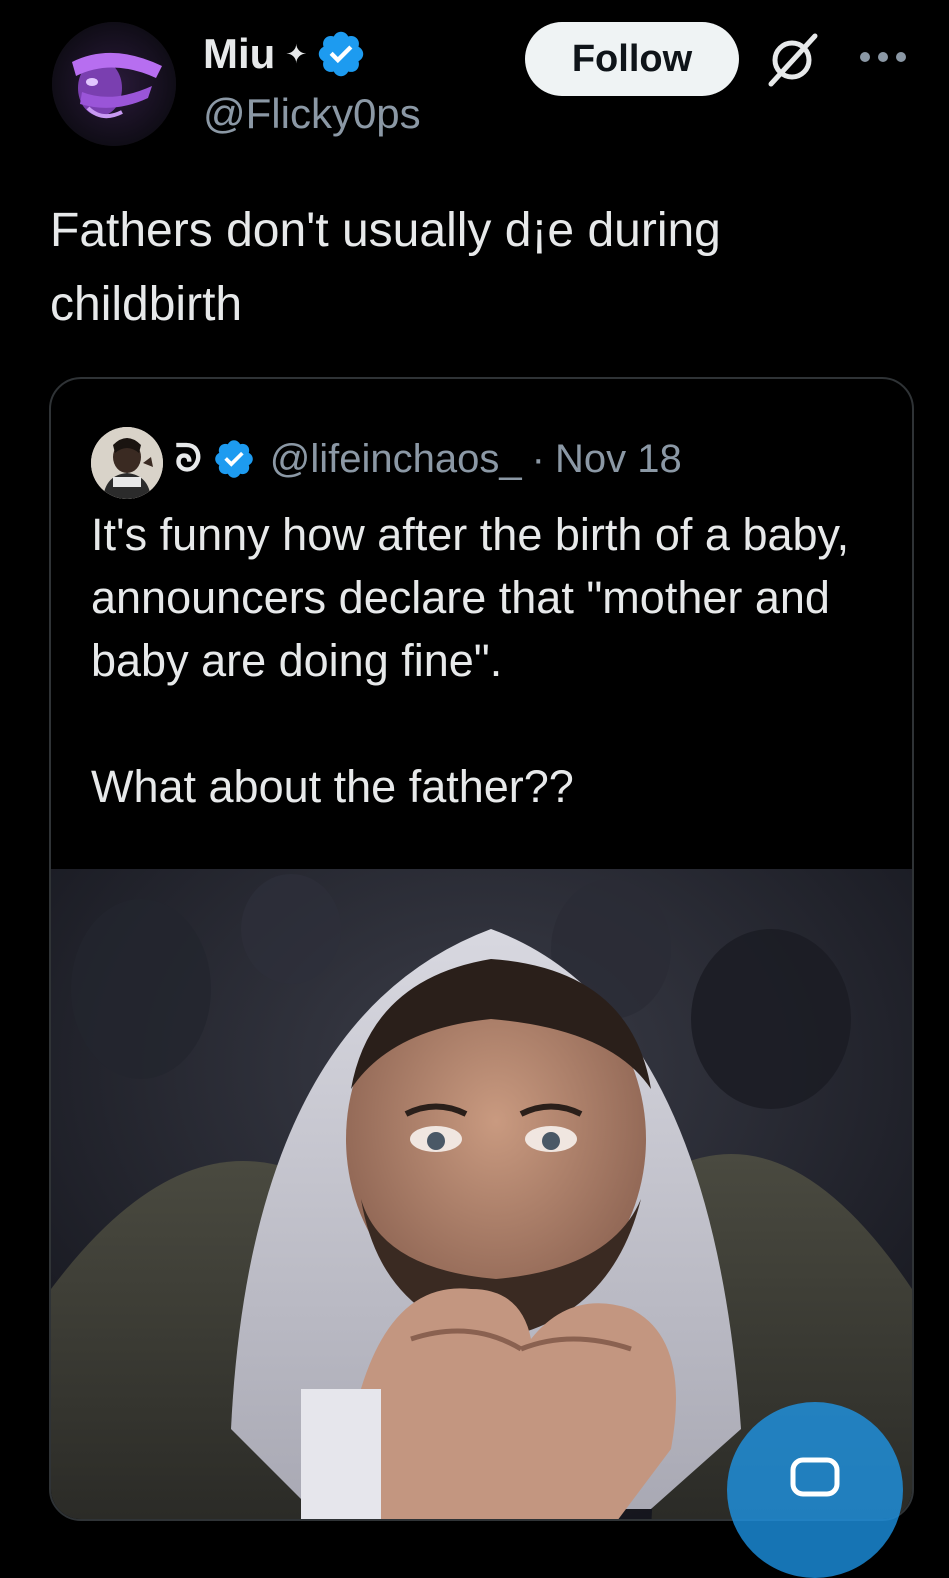 The image size is (949, 1578). What do you see at coordinates (239, 54) in the screenshot?
I see `author-display-name: Miu` at bounding box center [239, 54].